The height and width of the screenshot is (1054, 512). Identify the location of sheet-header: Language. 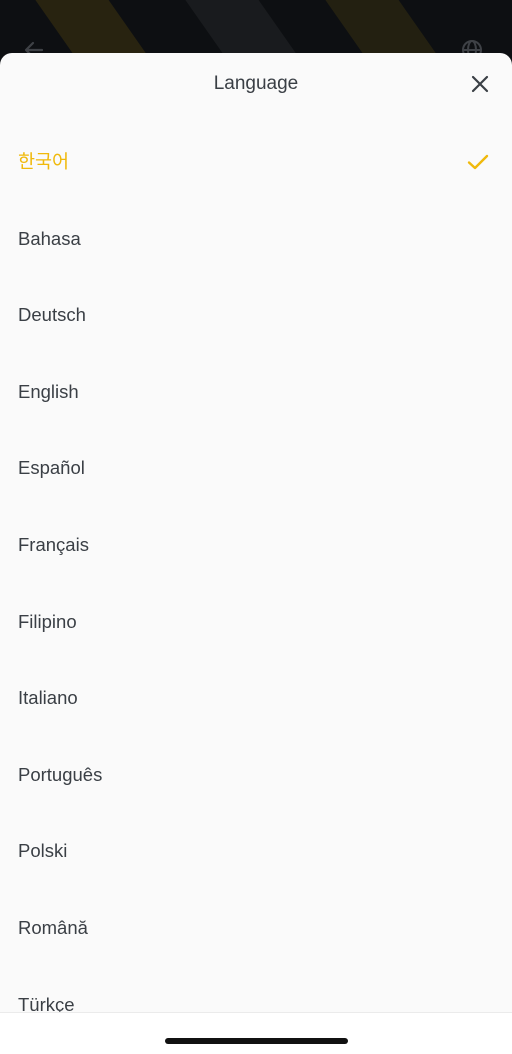
(256, 85).